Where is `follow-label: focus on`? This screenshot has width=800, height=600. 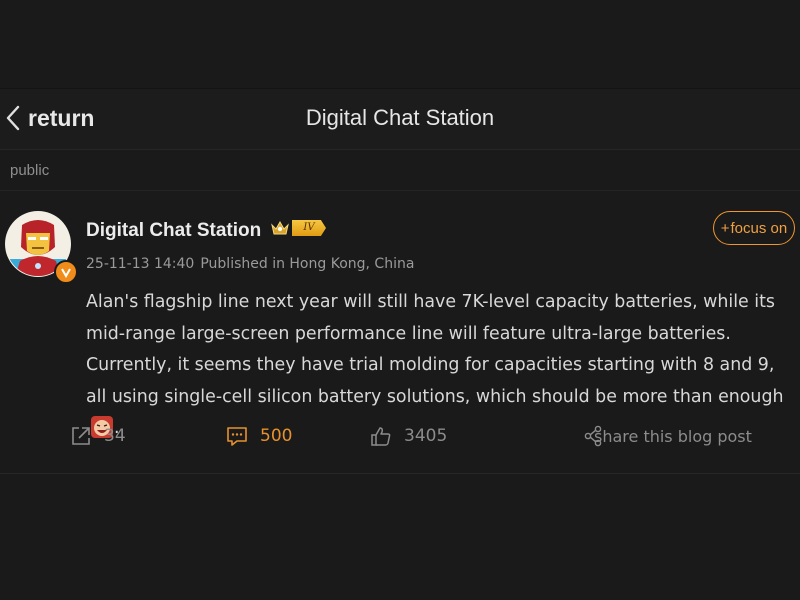 follow-label: focus on is located at coordinates (759, 228).